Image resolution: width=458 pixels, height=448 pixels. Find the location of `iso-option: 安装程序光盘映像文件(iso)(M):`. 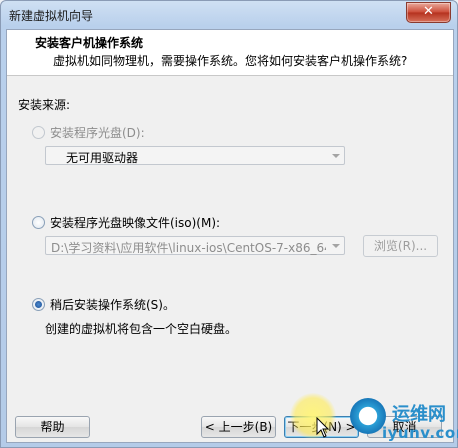

iso-option: 安装程序光盘映像文件(iso)(M): is located at coordinates (126, 222).